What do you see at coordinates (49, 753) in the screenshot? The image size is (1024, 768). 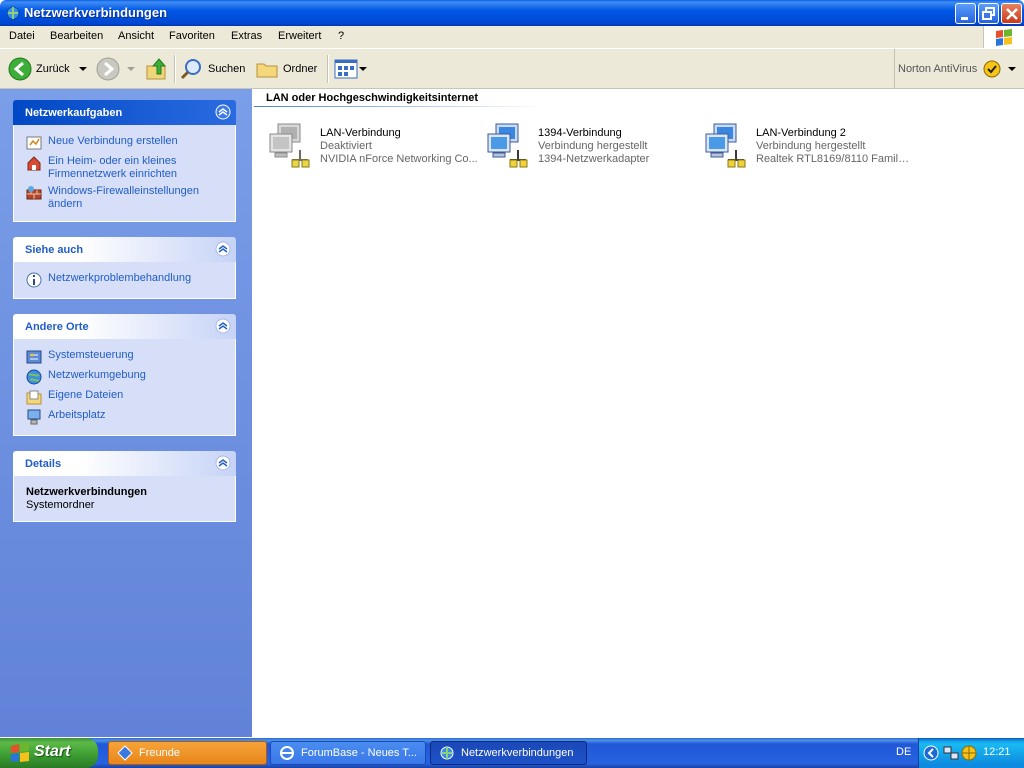 I see `start-button: Start` at bounding box center [49, 753].